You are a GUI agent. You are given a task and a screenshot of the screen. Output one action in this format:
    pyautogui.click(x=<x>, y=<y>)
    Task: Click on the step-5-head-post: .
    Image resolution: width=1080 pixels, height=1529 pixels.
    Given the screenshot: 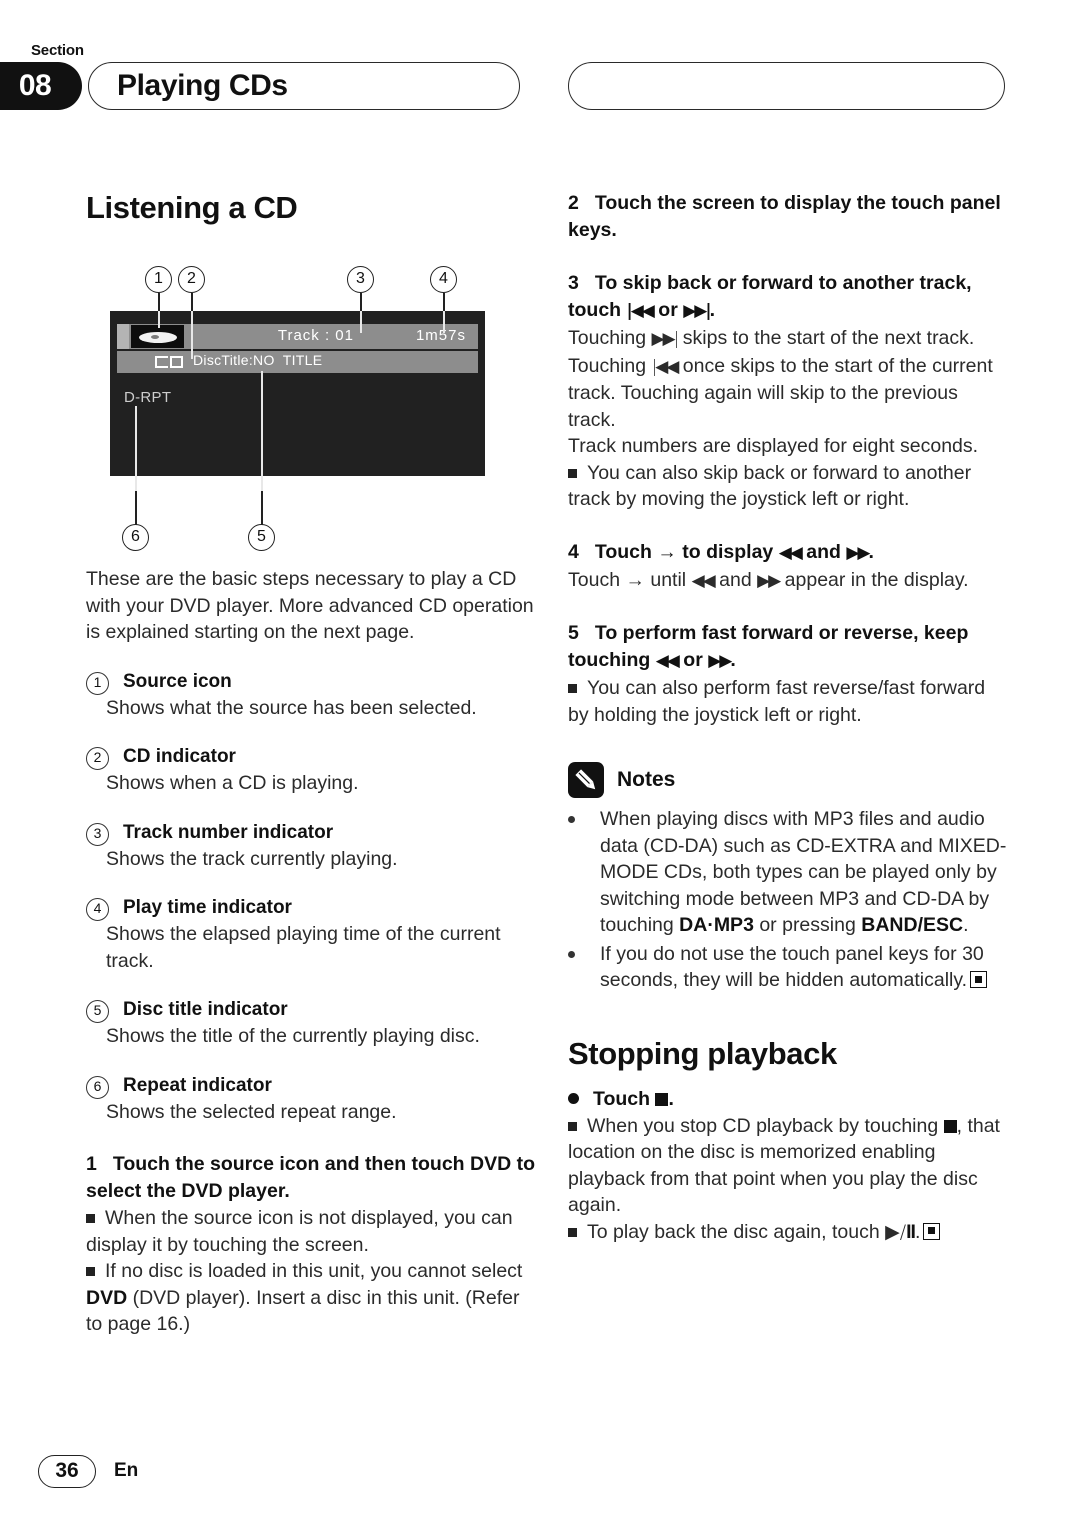 What is the action you would take?
    pyautogui.click(x=733, y=660)
    